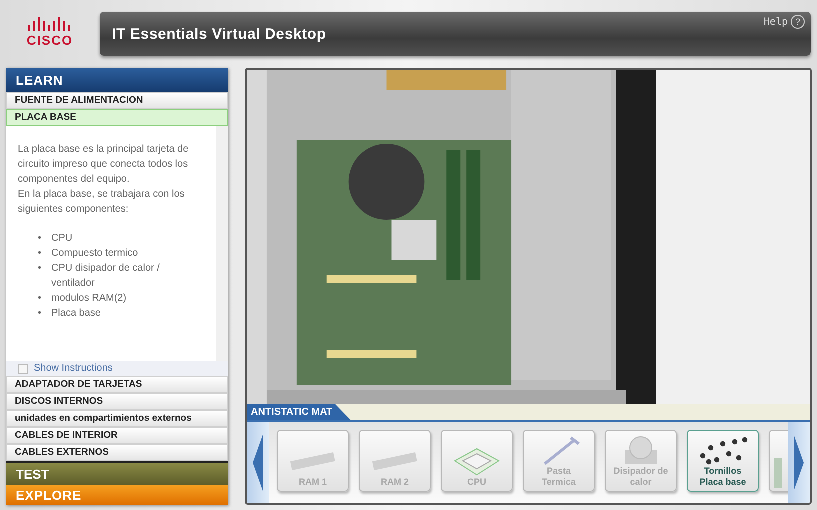  What do you see at coordinates (117, 117) in the screenshot?
I see `menu-item: PLACA BASE` at bounding box center [117, 117].